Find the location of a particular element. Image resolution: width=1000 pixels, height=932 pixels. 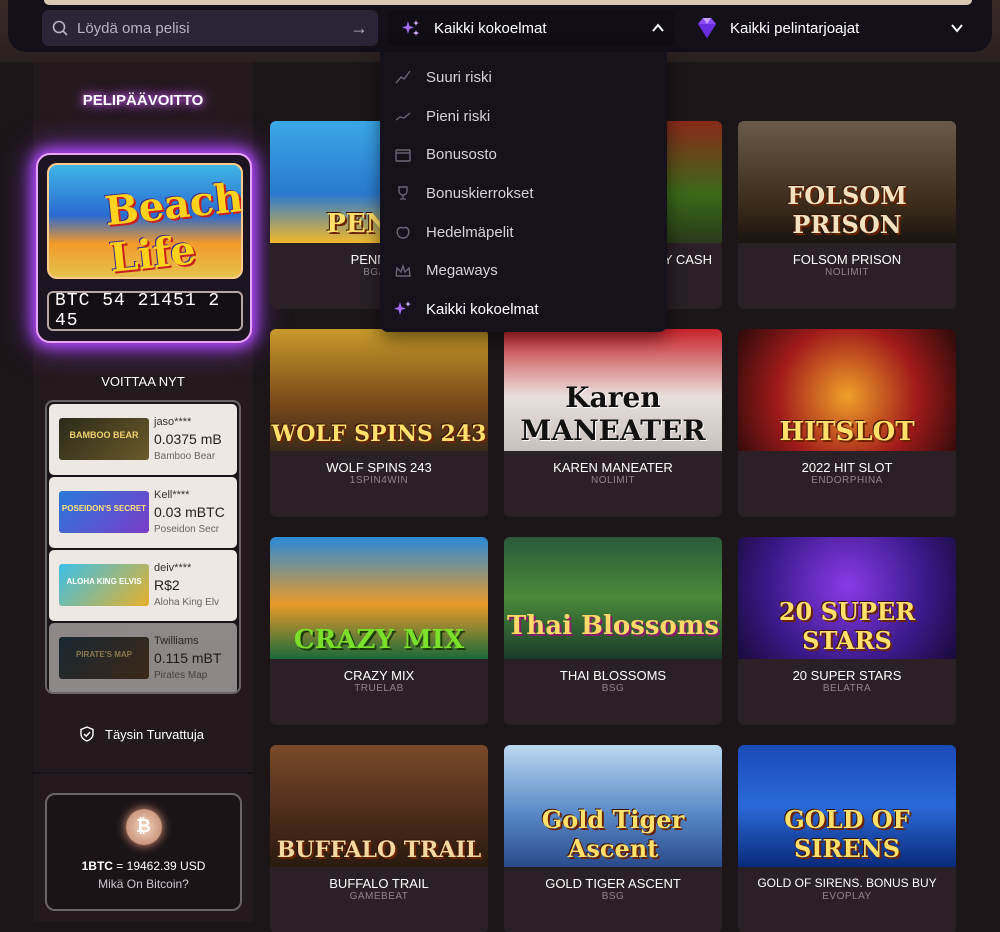

game-name: 2022 HIT SLOT is located at coordinates (847, 467).